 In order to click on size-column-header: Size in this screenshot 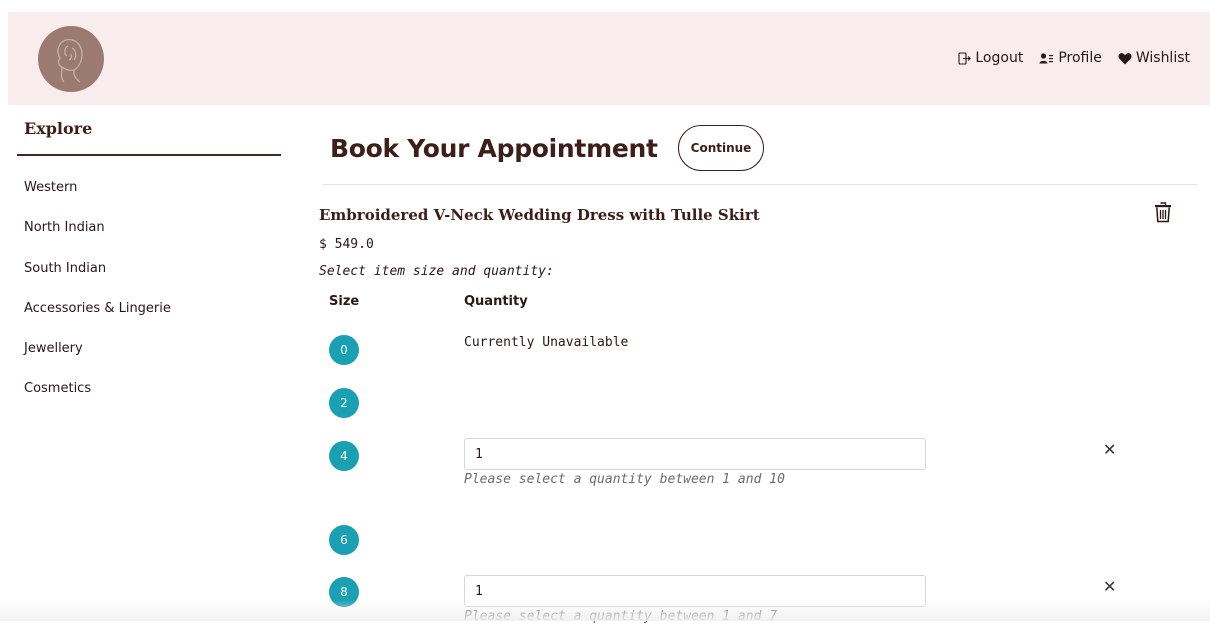, I will do `click(344, 301)`.